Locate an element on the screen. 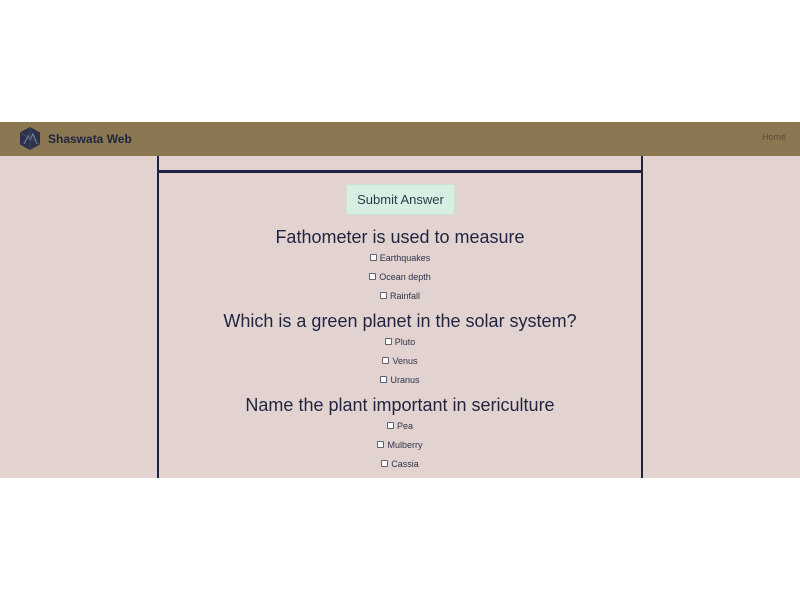 The height and width of the screenshot is (600, 800). option-label: Ocean depth is located at coordinates (405, 276).